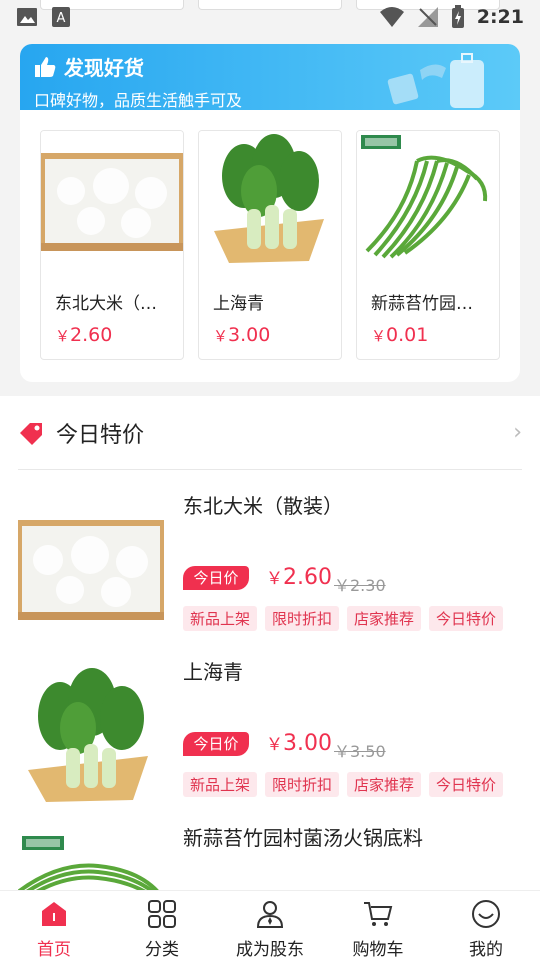 This screenshot has height=960, width=540. I want to click on a-icon: A, so click(61, 17).